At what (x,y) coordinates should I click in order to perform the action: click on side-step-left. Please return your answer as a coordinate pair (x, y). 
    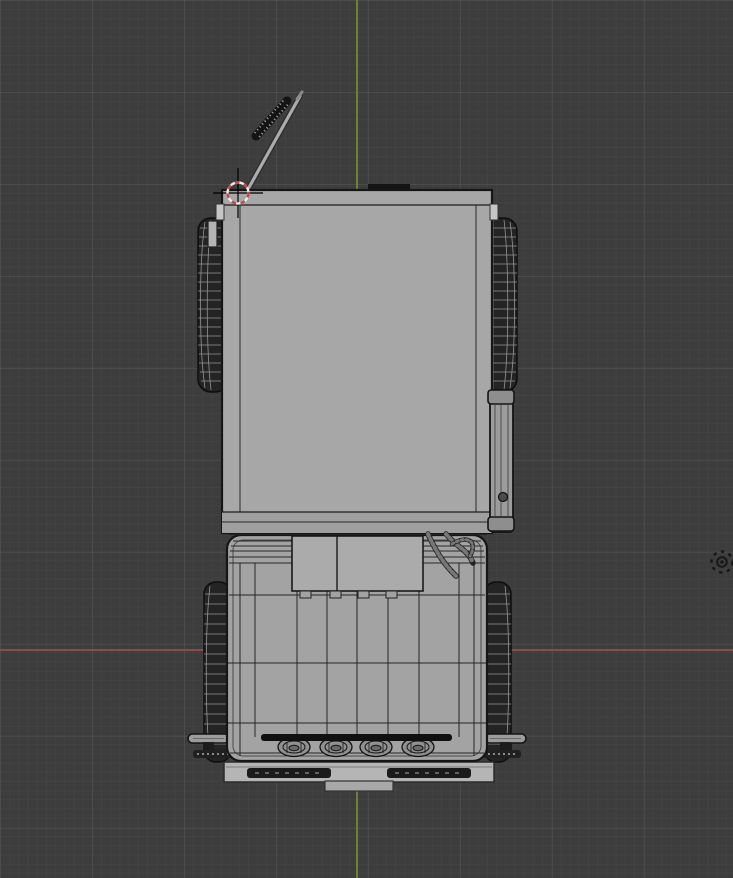
    Looking at the image, I should click on (212, 234).